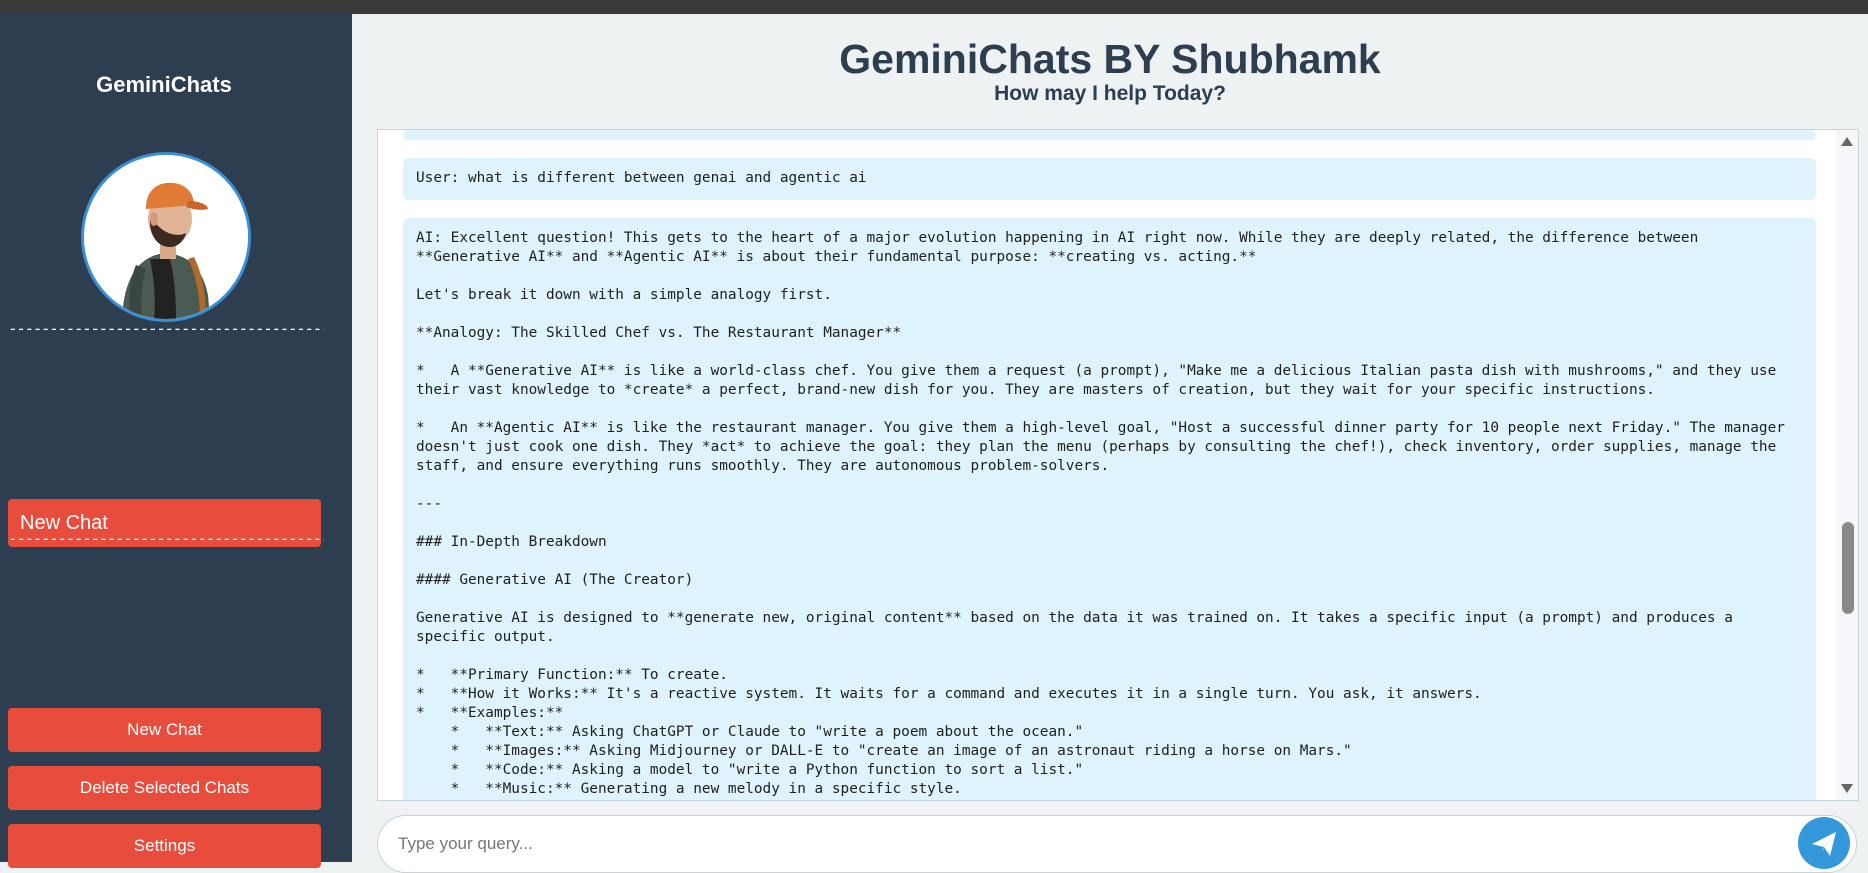  I want to click on paper-plane-icon, so click(1824, 844).